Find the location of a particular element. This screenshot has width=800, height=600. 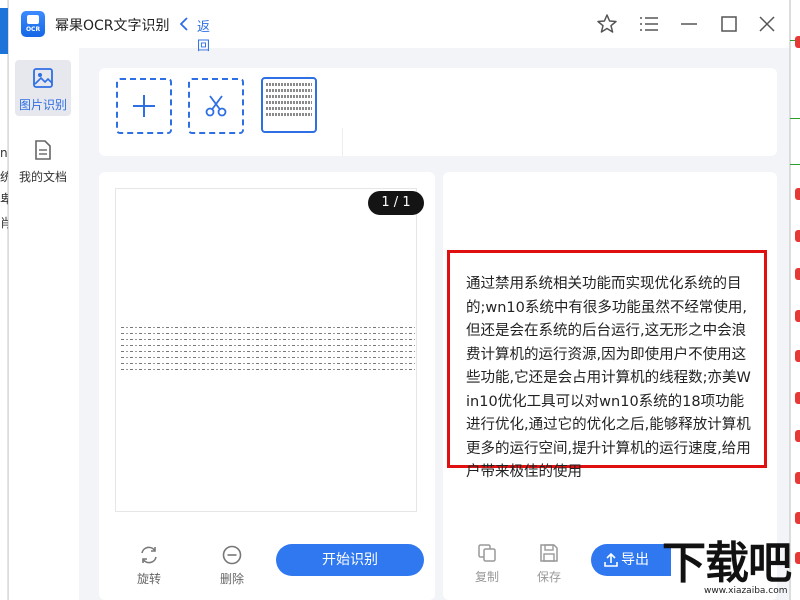

image-icon is located at coordinates (43, 78).